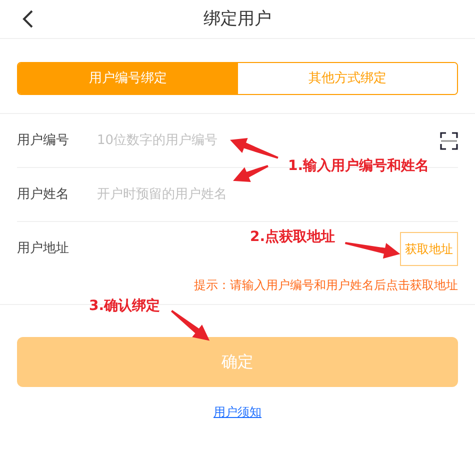 Image resolution: width=475 pixels, height=454 pixels. I want to click on field-label: 用户编号, so click(43, 141).